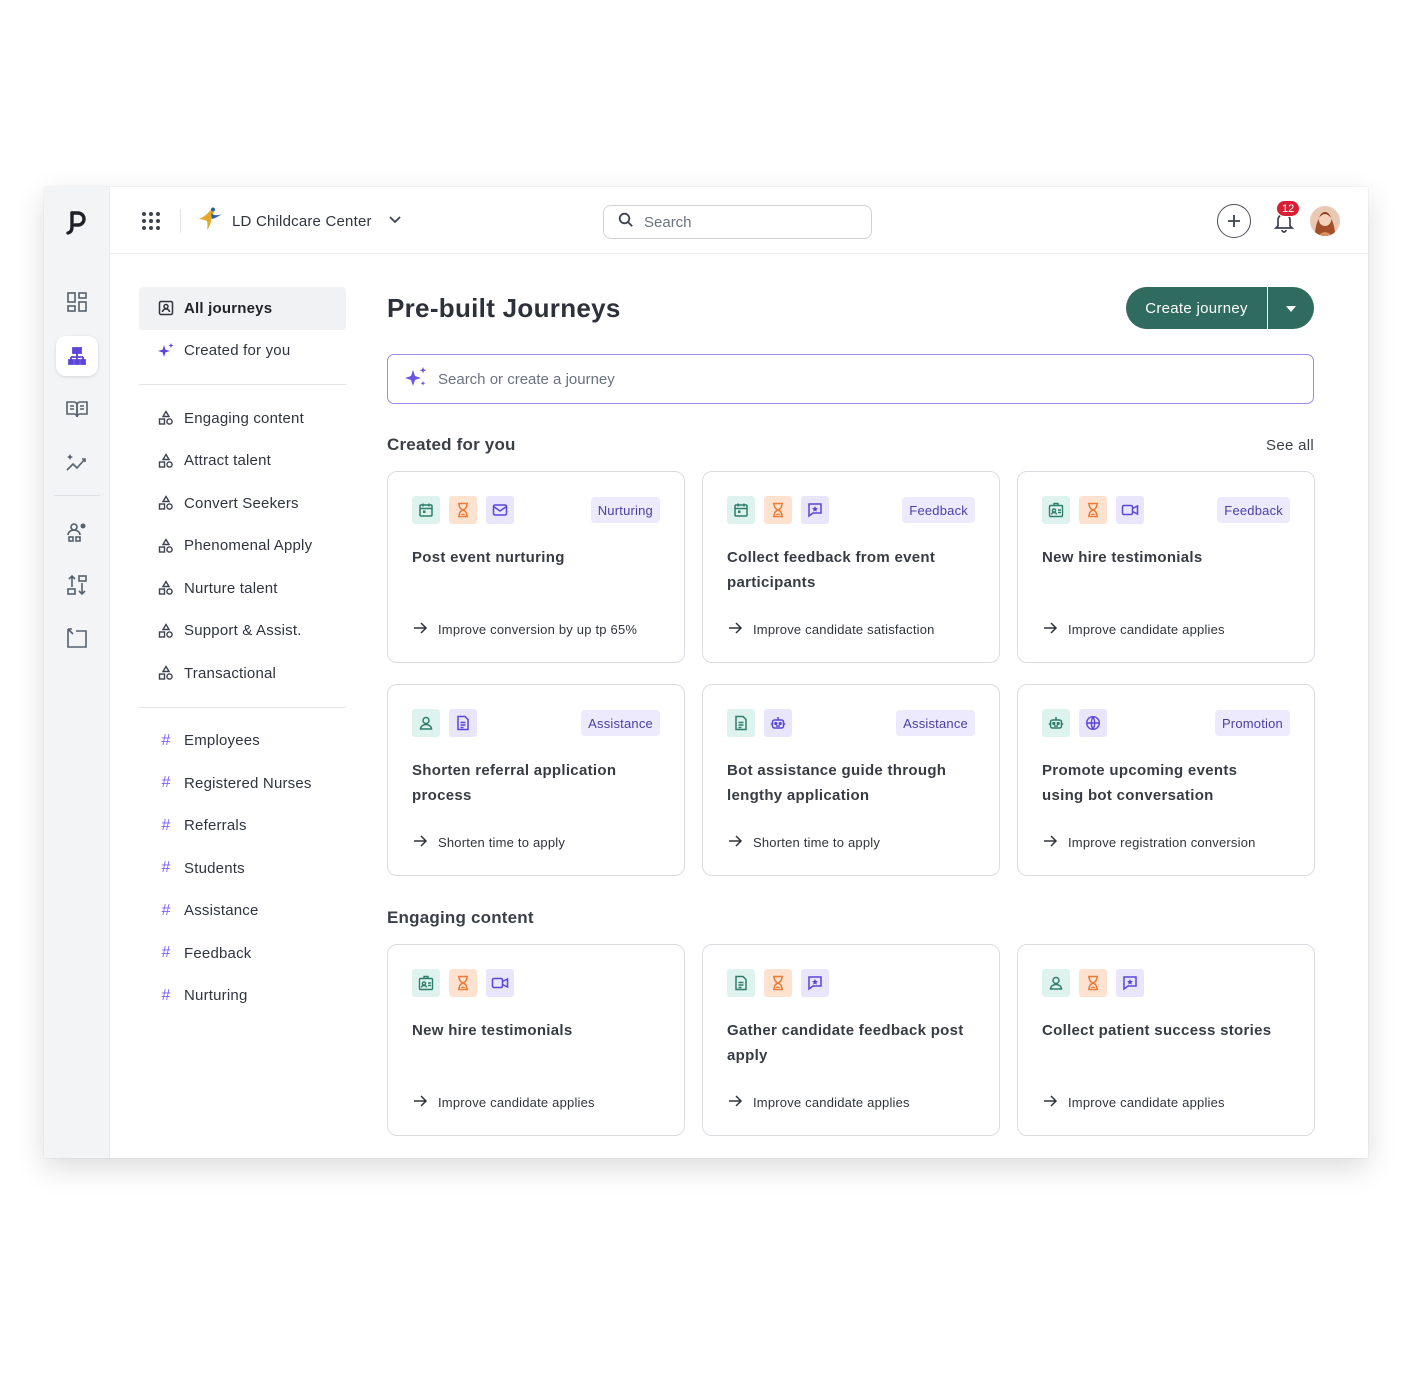 The width and height of the screenshot is (1410, 1400). What do you see at coordinates (460, 917) in the screenshot?
I see `section-title-engaging: Engaging content` at bounding box center [460, 917].